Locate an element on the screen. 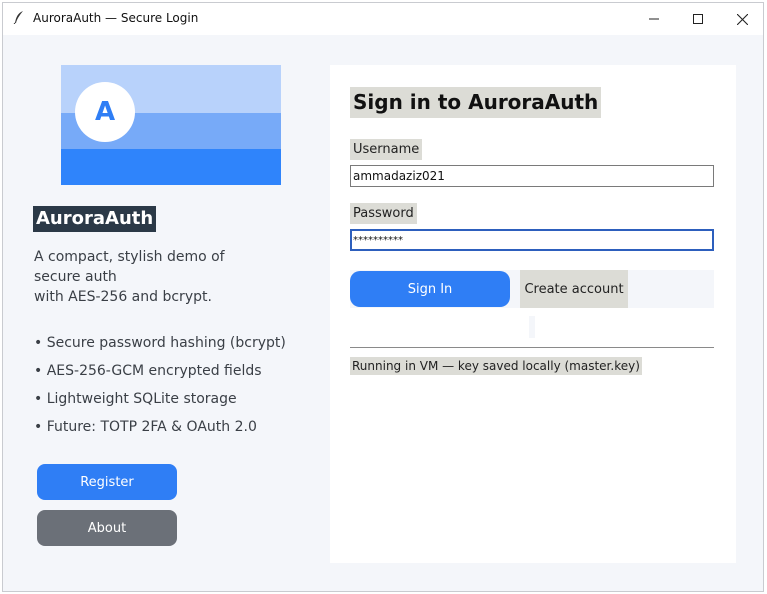  brand-name: AuroraAuth is located at coordinates (95, 219).